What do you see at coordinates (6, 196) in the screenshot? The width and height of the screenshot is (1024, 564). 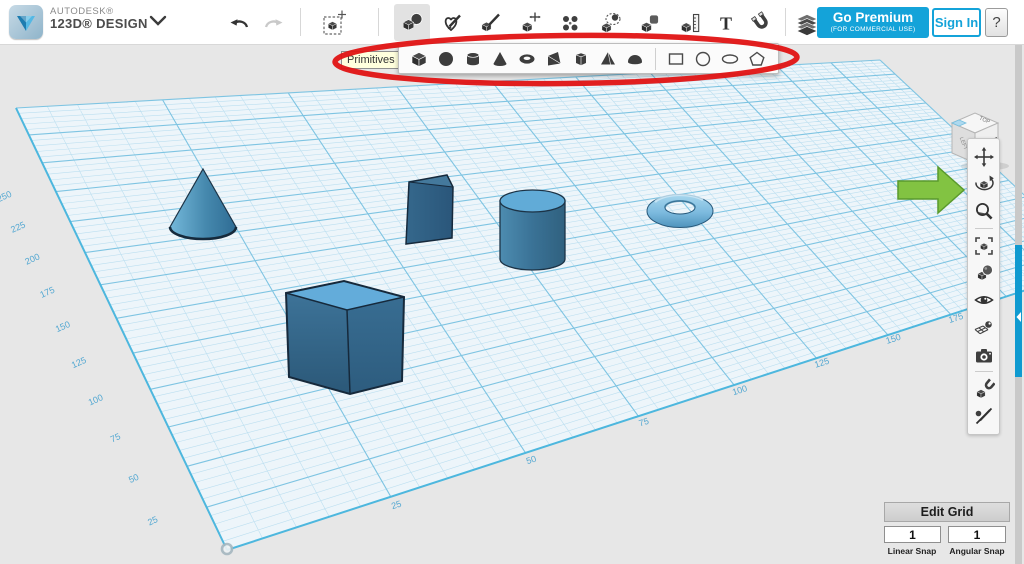 I see `grid-y-label: 250` at bounding box center [6, 196].